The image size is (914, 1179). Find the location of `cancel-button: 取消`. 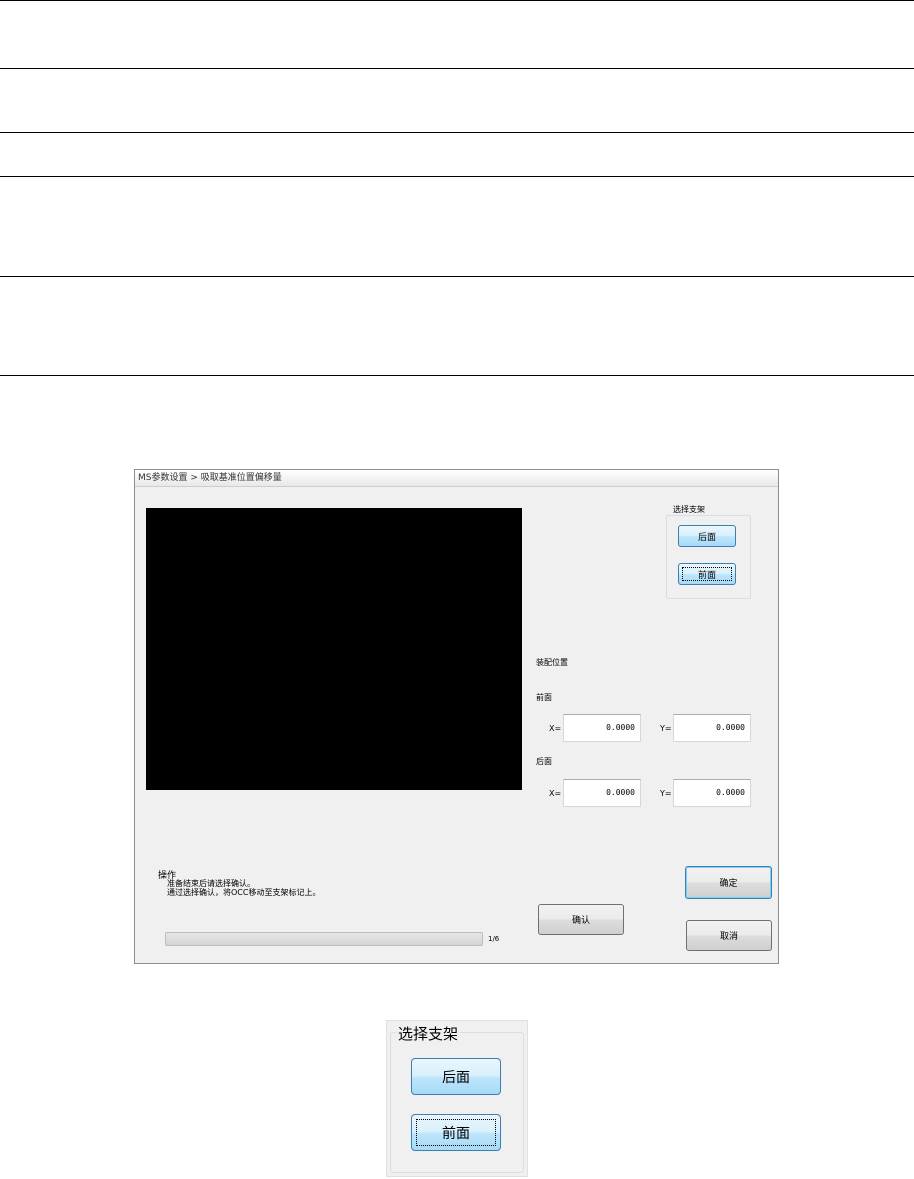

cancel-button: 取消 is located at coordinates (729, 935).